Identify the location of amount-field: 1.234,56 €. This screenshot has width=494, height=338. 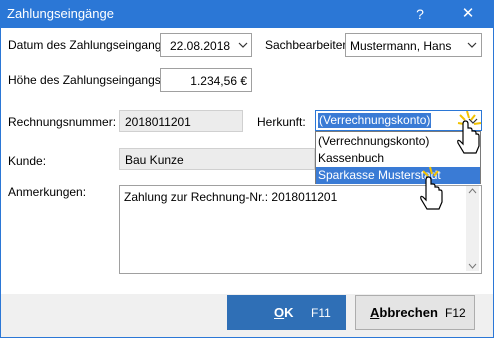
(206, 80).